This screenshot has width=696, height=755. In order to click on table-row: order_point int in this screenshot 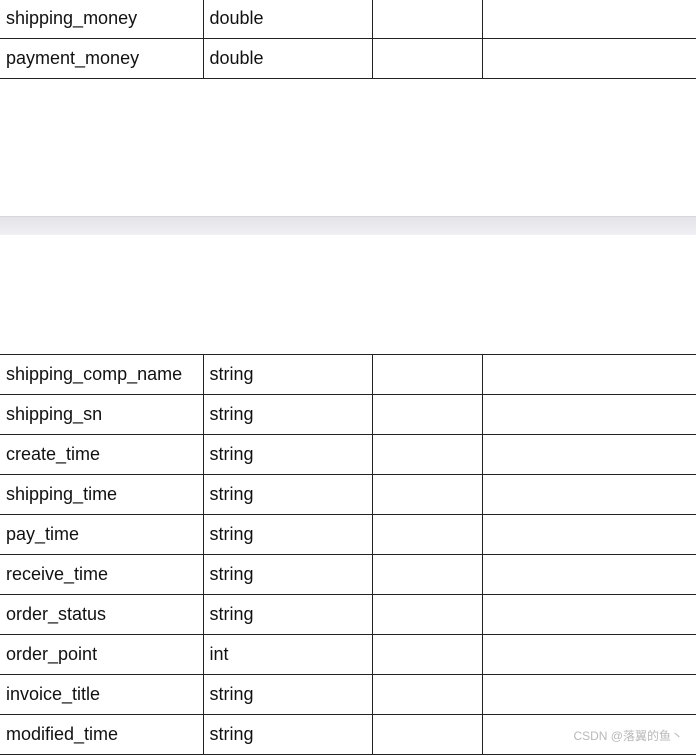, I will do `click(348, 654)`.